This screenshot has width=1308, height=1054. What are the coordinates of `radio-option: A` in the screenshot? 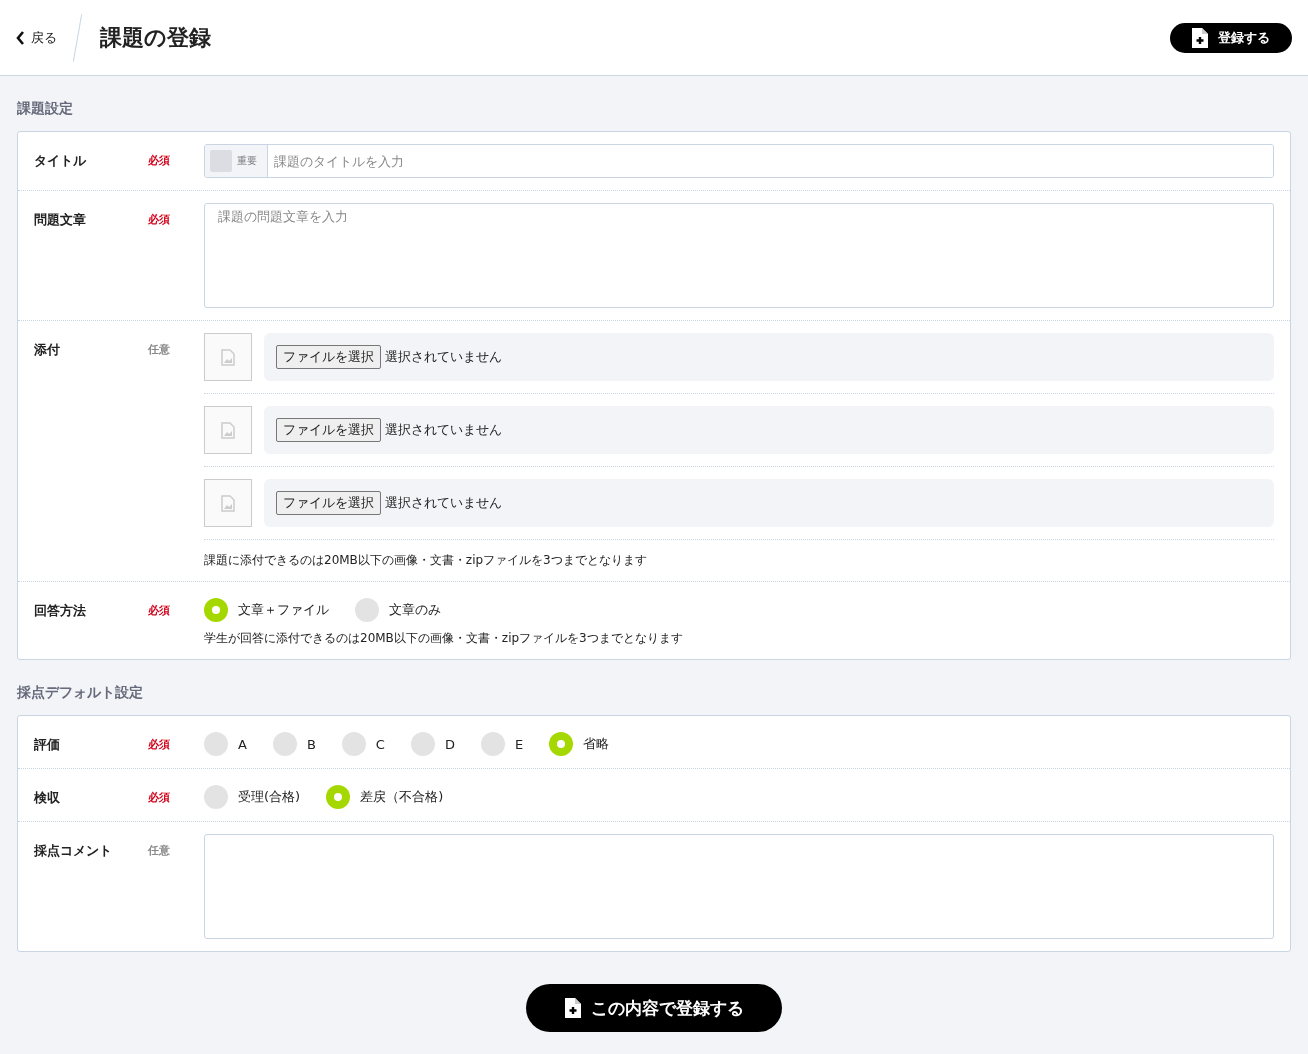 It's located at (225, 744).